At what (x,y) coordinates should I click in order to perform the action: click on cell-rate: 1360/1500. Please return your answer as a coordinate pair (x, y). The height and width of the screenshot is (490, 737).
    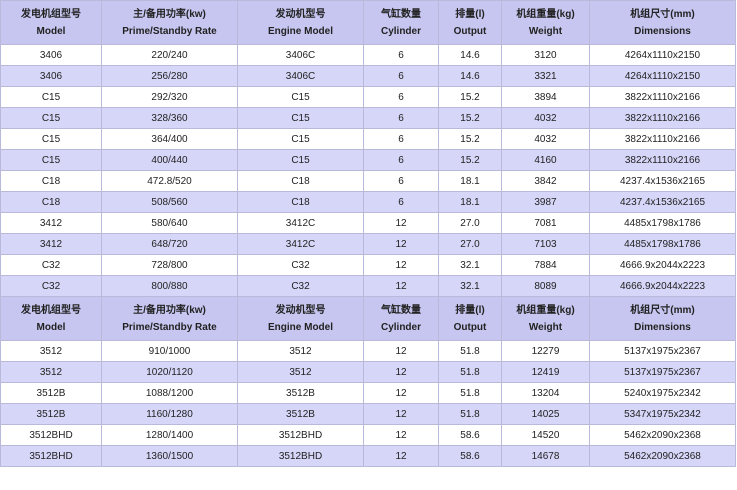
    Looking at the image, I should click on (169, 456).